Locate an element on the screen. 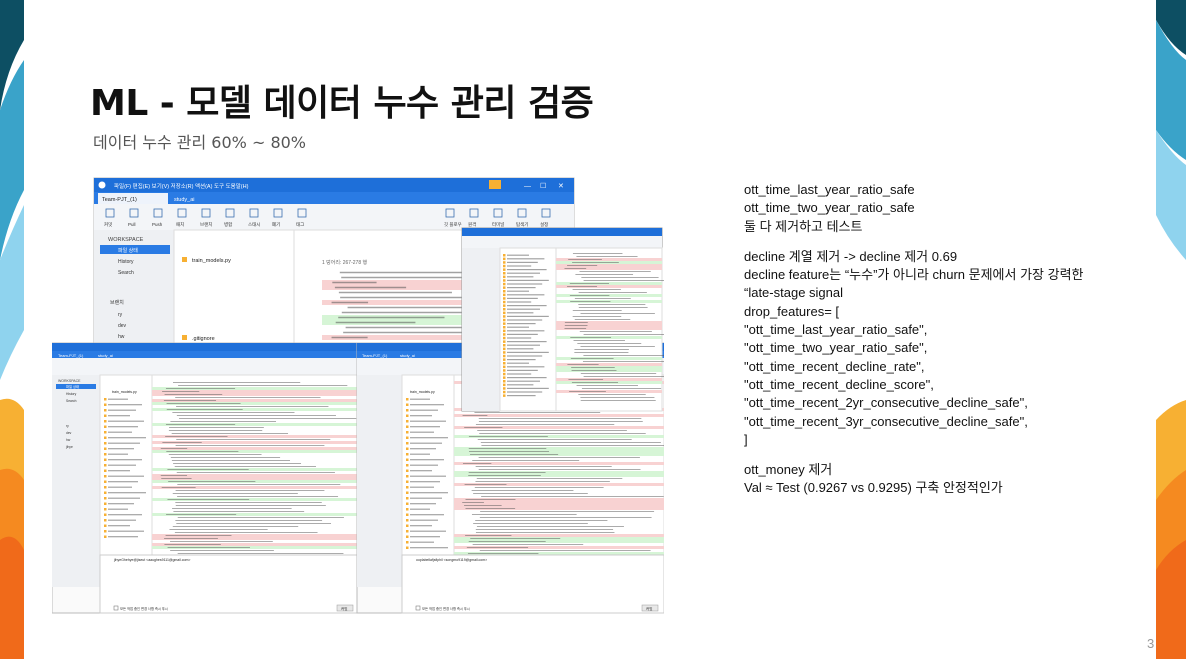  bl-file: train_models.py is located at coordinates (124, 392).